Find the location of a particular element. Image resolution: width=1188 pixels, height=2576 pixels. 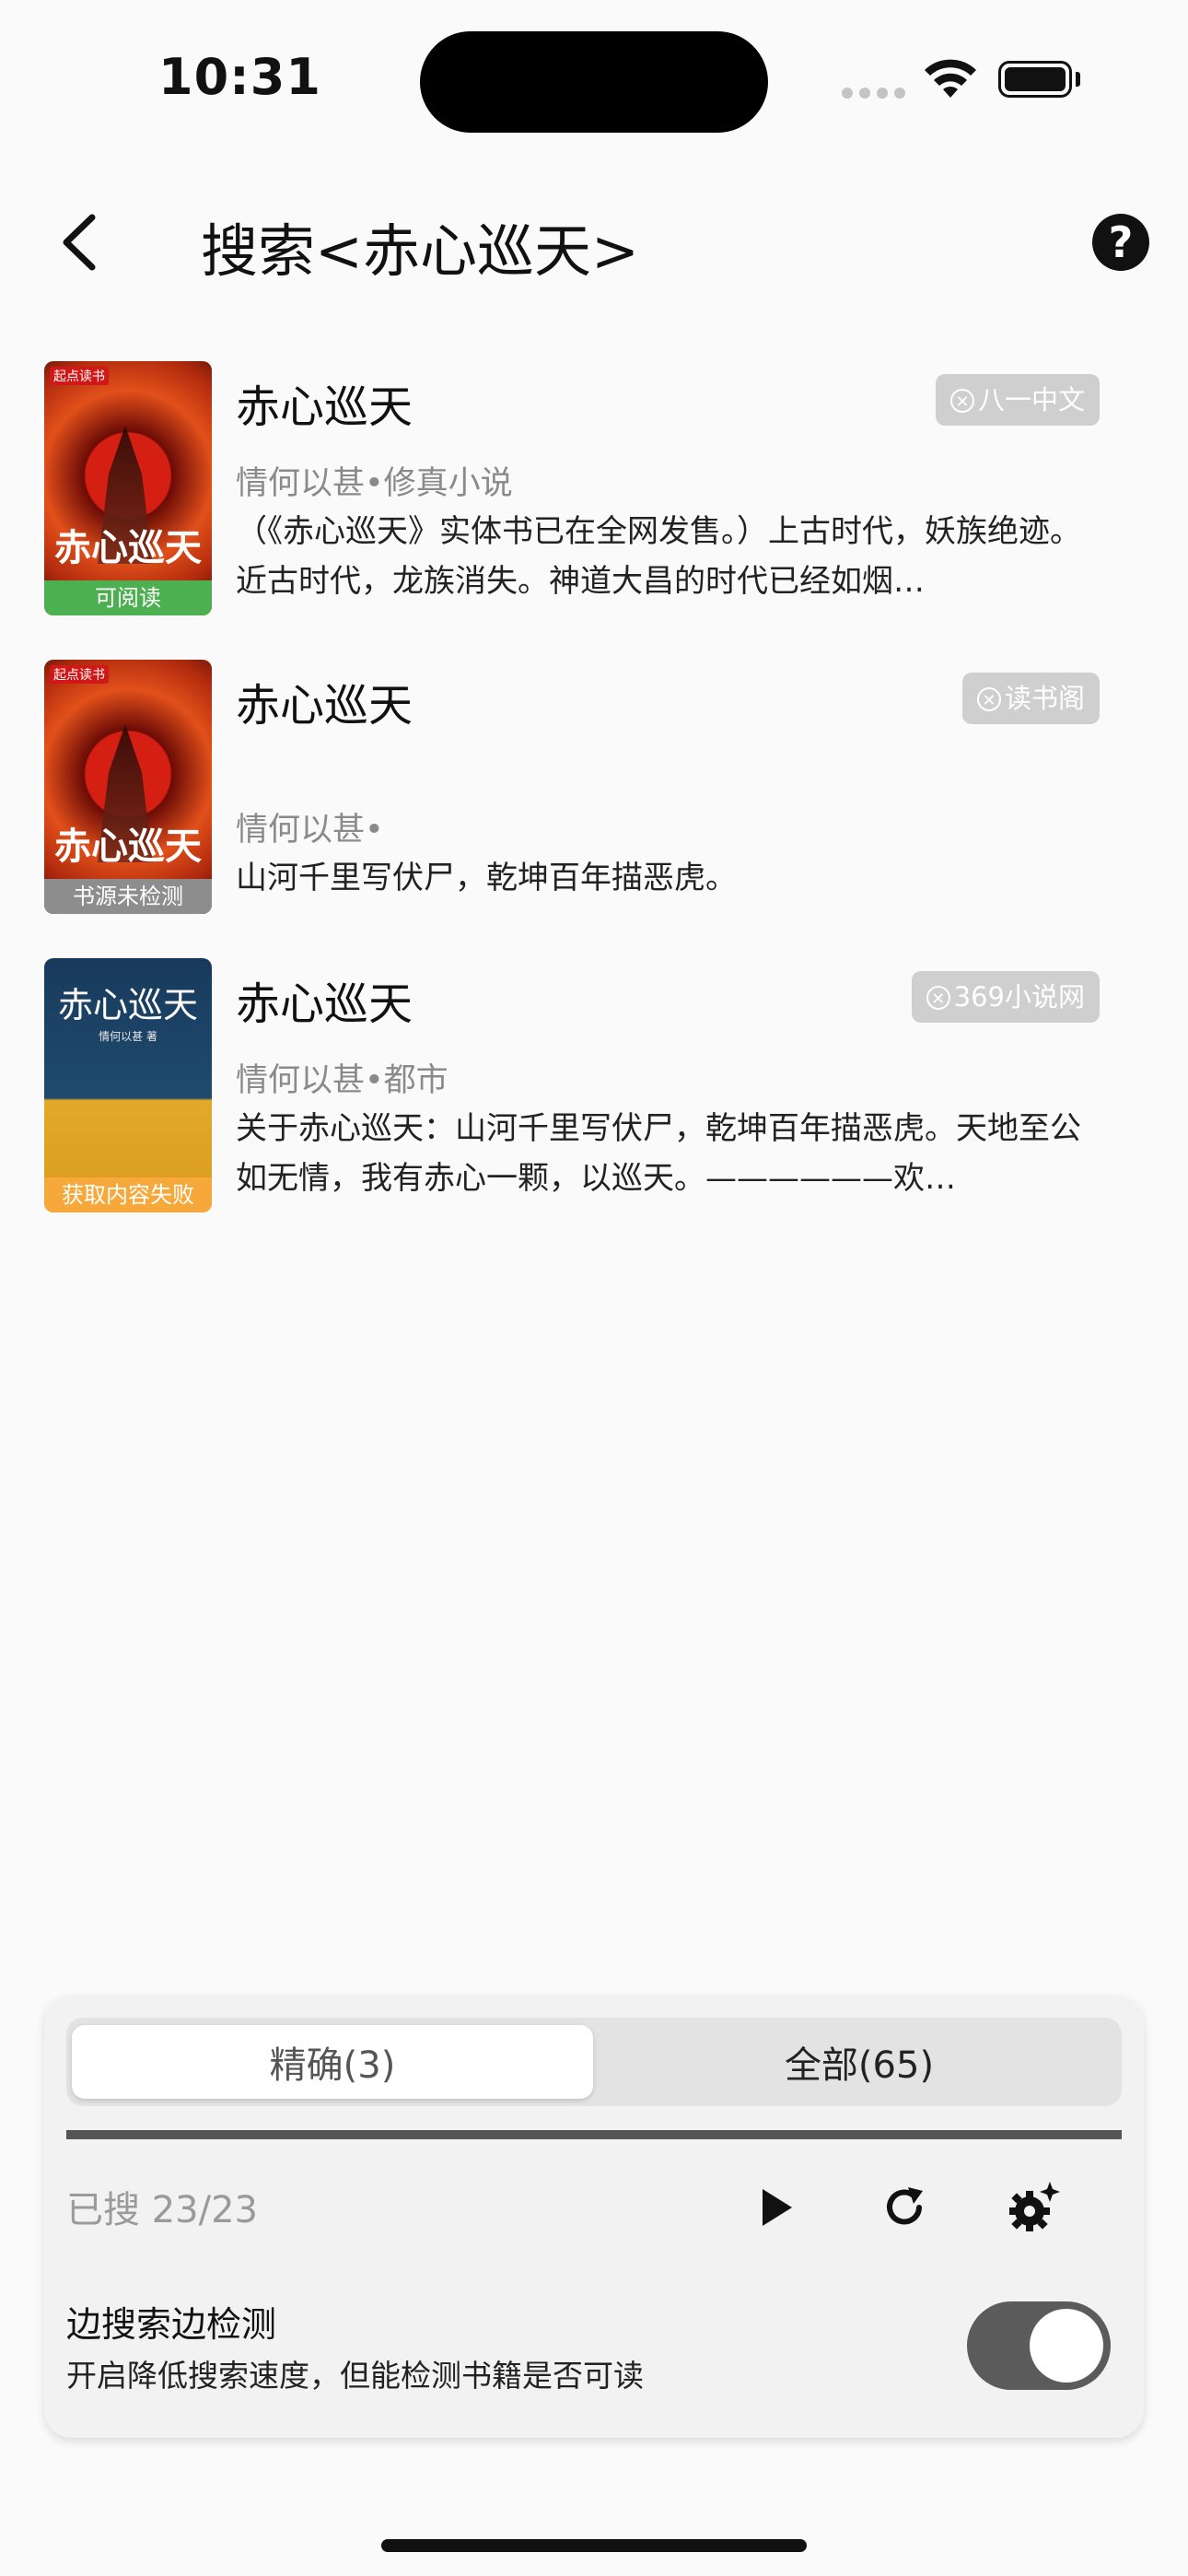

source-badge: ✕ 读书阁 is located at coordinates (1030, 698).